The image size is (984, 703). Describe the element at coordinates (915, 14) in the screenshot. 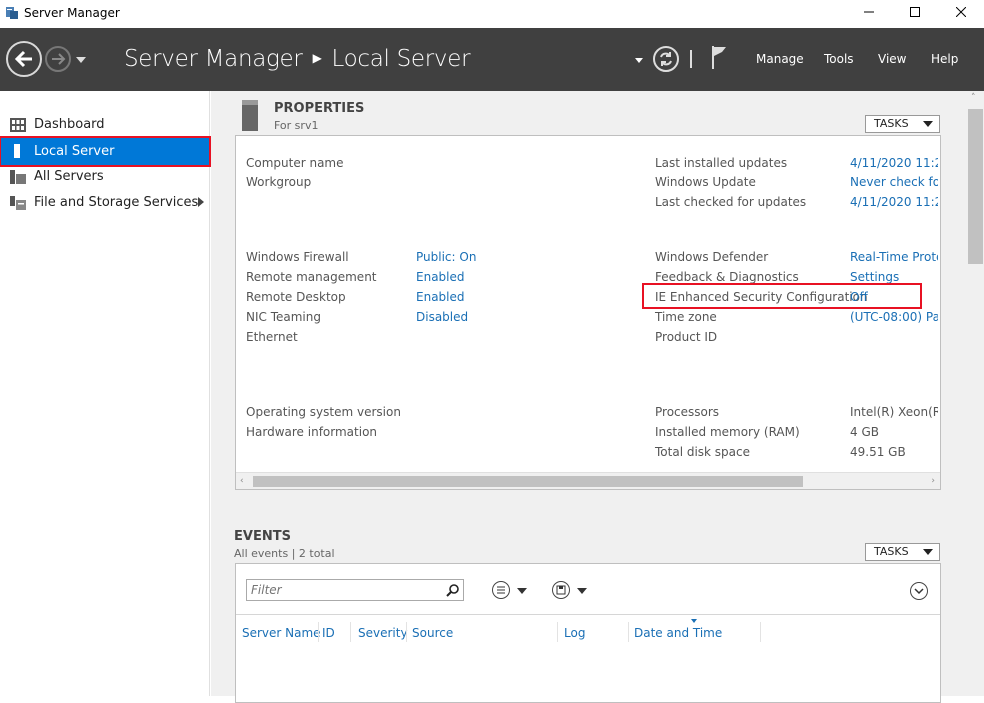

I see `maximize-button` at that location.